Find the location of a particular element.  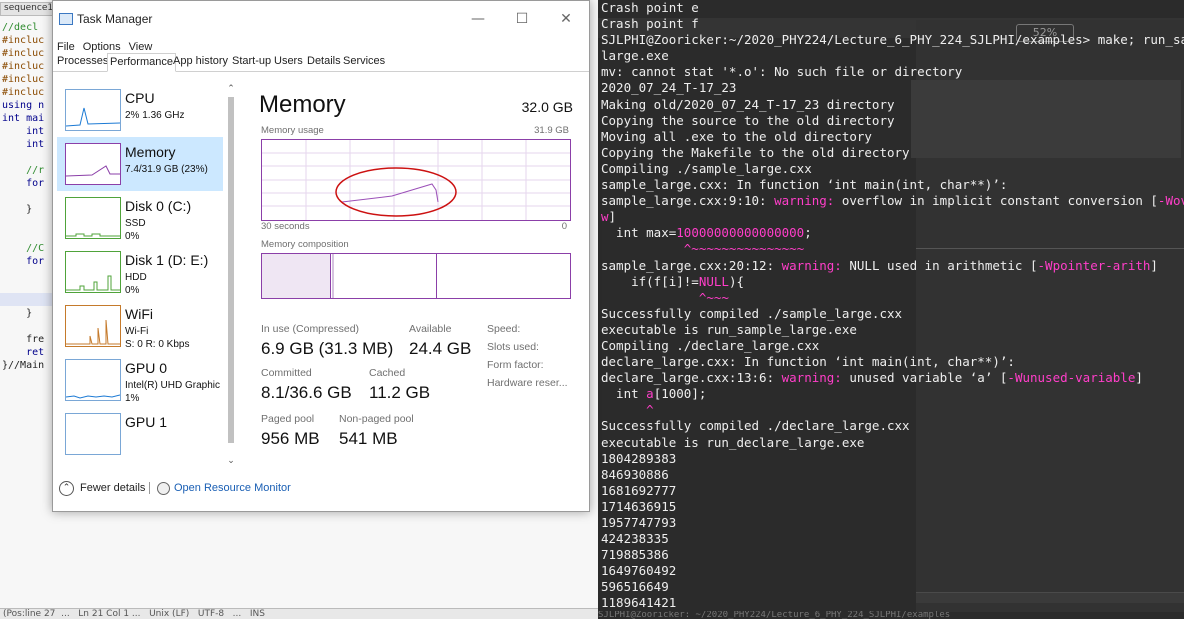

tab-users: Users is located at coordinates (288, 61).